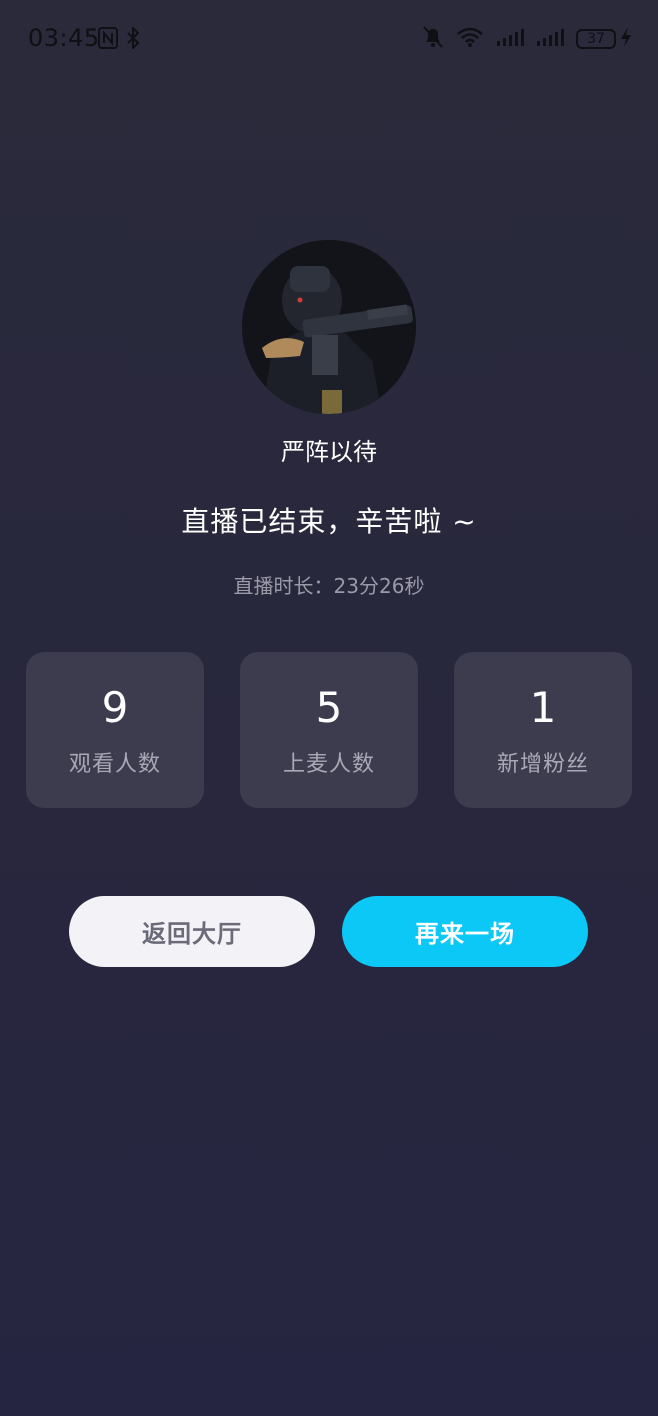 Image resolution: width=658 pixels, height=1416 pixels. Describe the element at coordinates (192, 931) in the screenshot. I see `back-to-lobby-button: 返回大厅` at that location.